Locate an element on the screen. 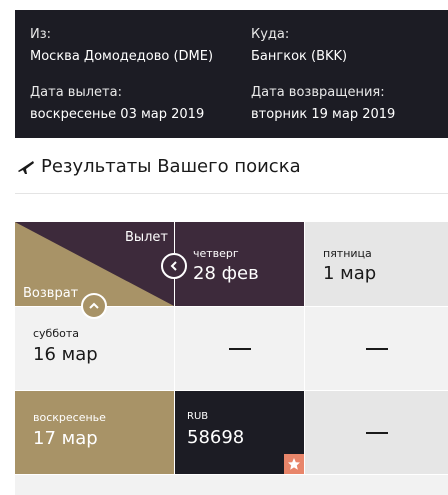 This screenshot has width=448, height=495. return-axis-label: Возврат is located at coordinates (51, 293).